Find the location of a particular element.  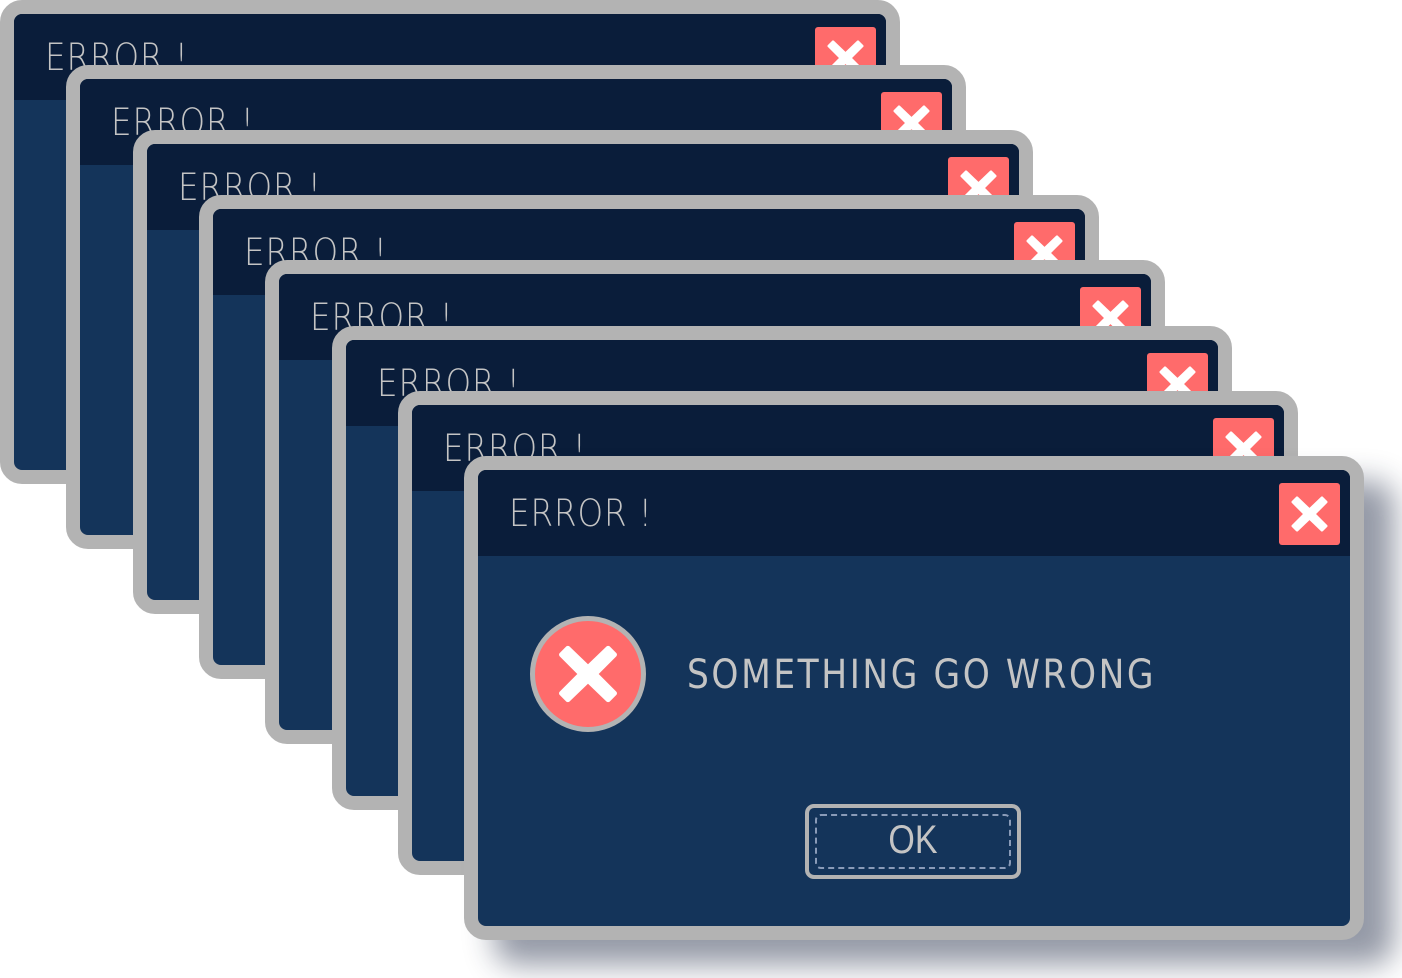

error-message: SOMETHING GO WRONG is located at coordinates (922, 674).